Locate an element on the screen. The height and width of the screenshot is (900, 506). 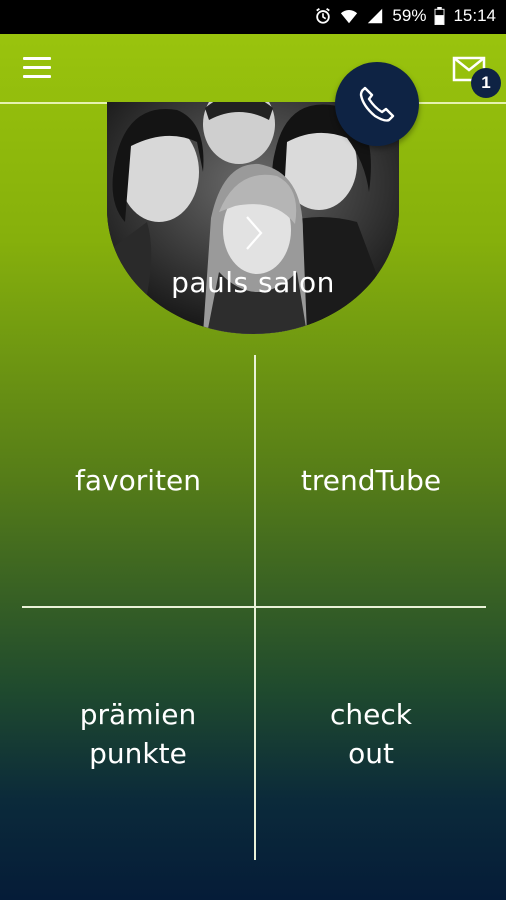
tile-trendtube: trendTube is located at coordinates (371, 480).